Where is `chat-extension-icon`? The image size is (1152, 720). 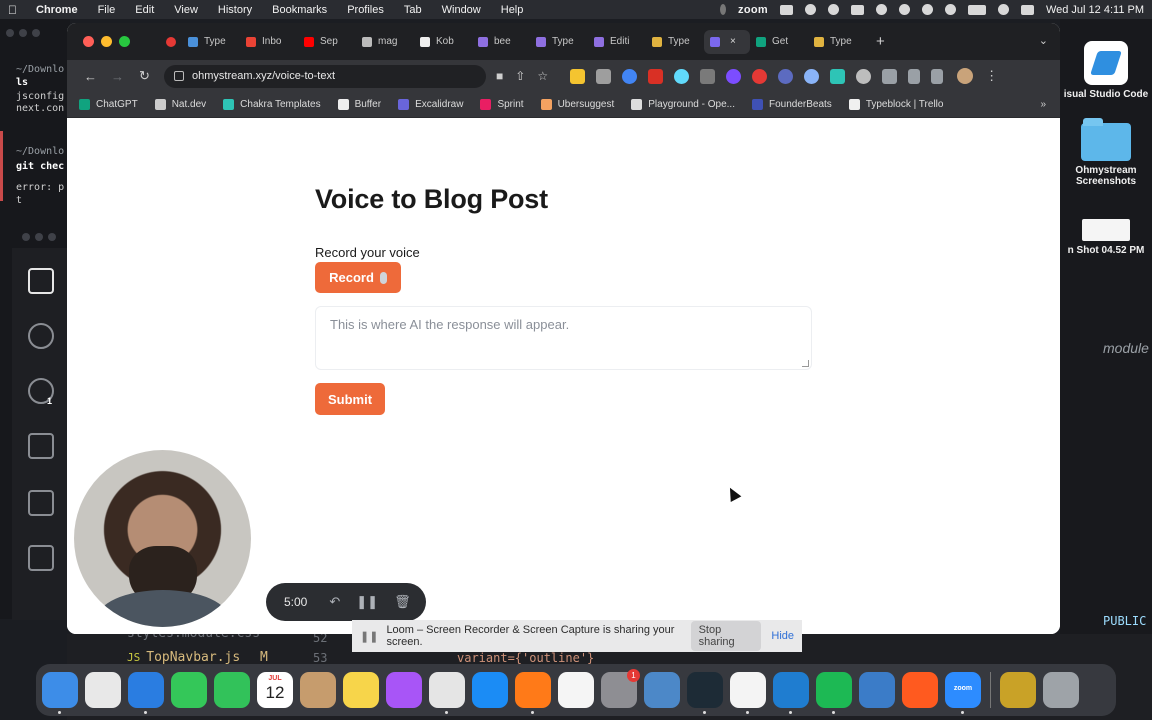 chat-extension-icon is located at coordinates (812, 76).